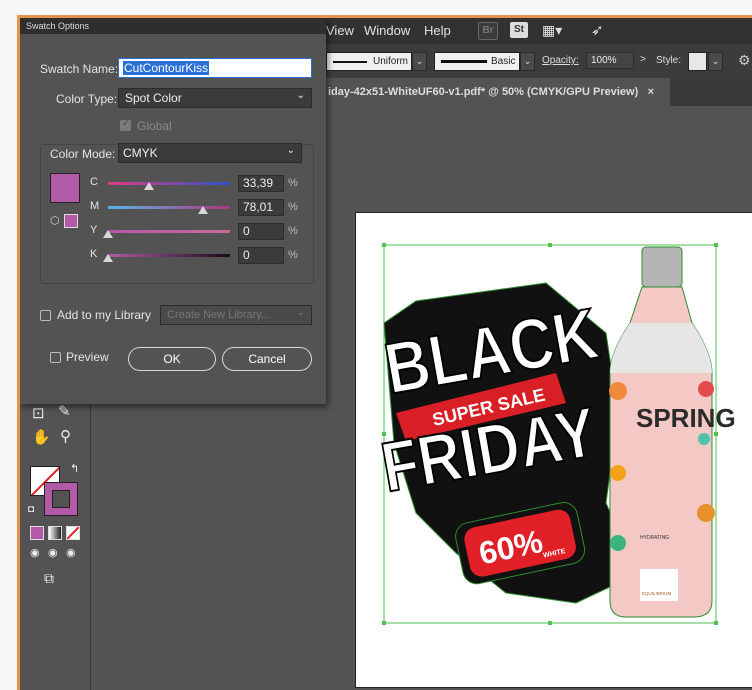 The height and width of the screenshot is (690, 752). What do you see at coordinates (55, 533) in the screenshot?
I see `gradient-mode-button` at bounding box center [55, 533].